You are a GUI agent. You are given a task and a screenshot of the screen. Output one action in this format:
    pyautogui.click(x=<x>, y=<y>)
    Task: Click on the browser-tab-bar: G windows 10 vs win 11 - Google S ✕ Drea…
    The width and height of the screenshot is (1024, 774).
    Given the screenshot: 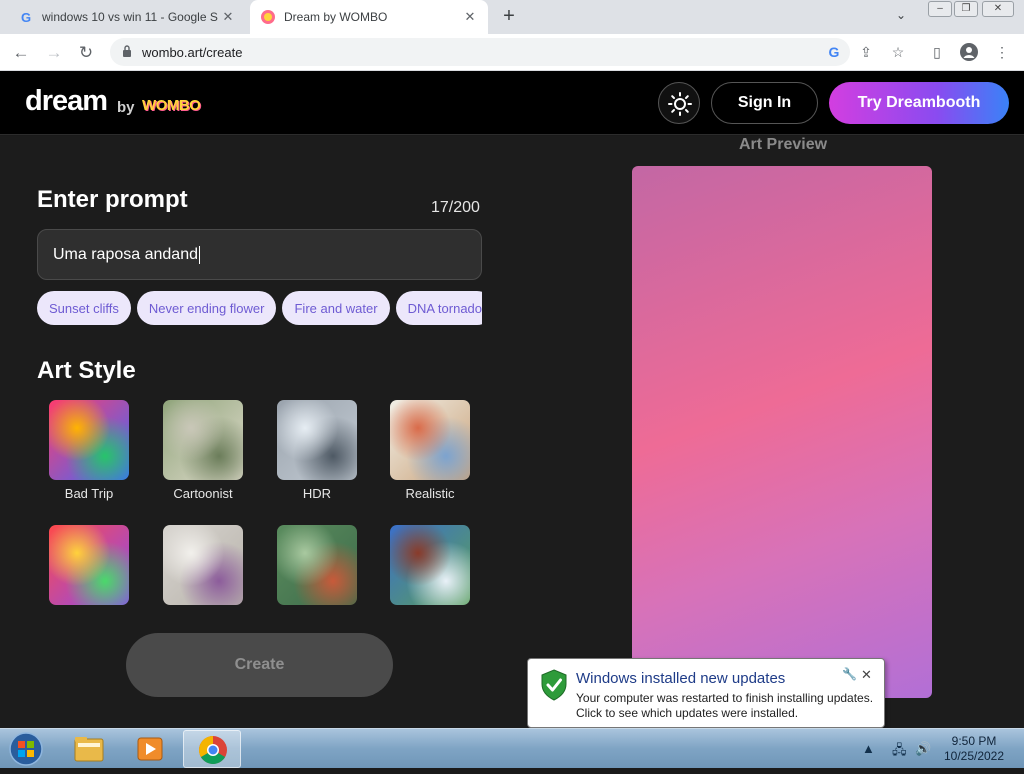 What is the action you would take?
    pyautogui.click(x=512, y=17)
    